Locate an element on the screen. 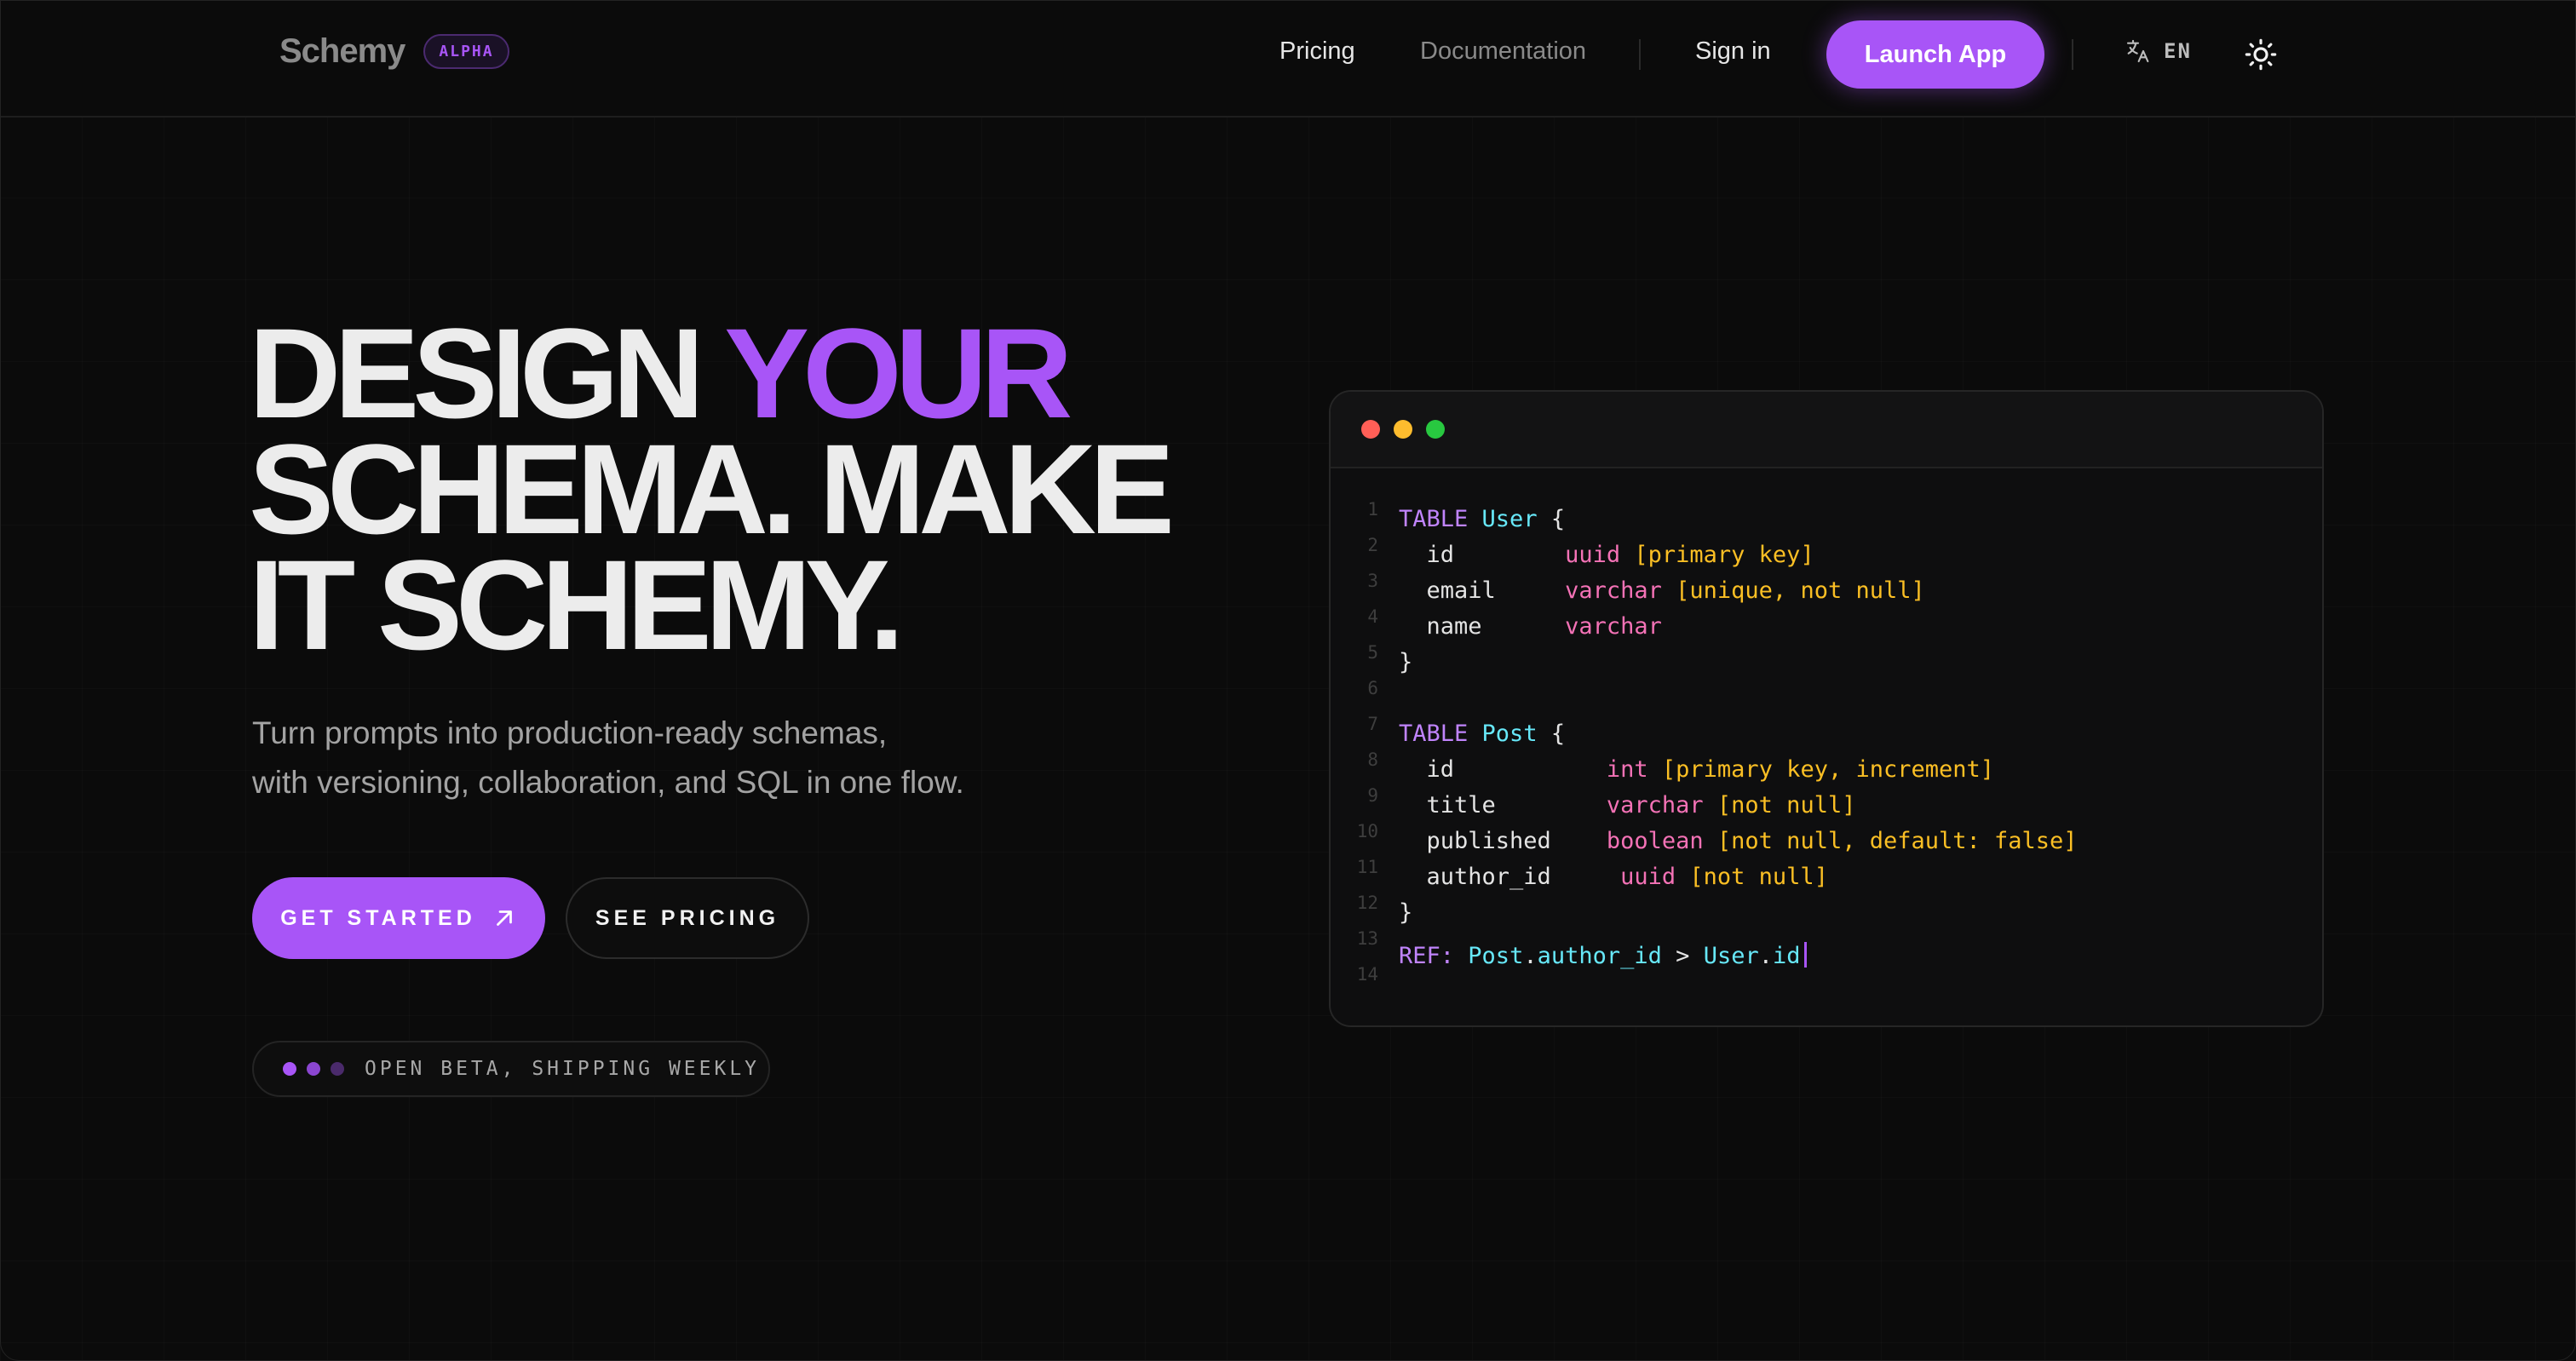 The height and width of the screenshot is (1361, 2576). brand: Schemy ALPHA is located at coordinates (394, 51).